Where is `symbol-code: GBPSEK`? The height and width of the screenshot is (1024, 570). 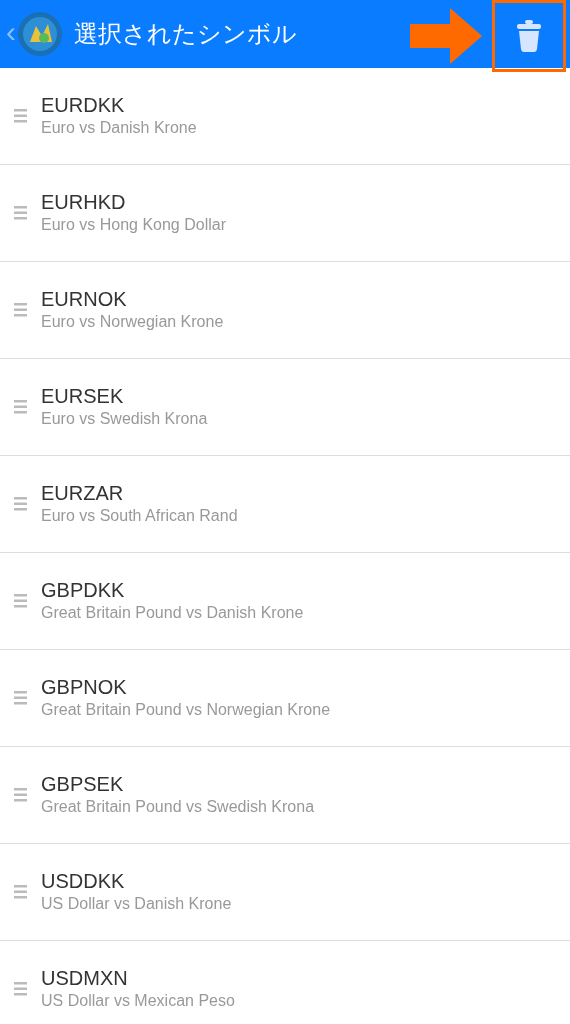 symbol-code: GBPSEK is located at coordinates (83, 783).